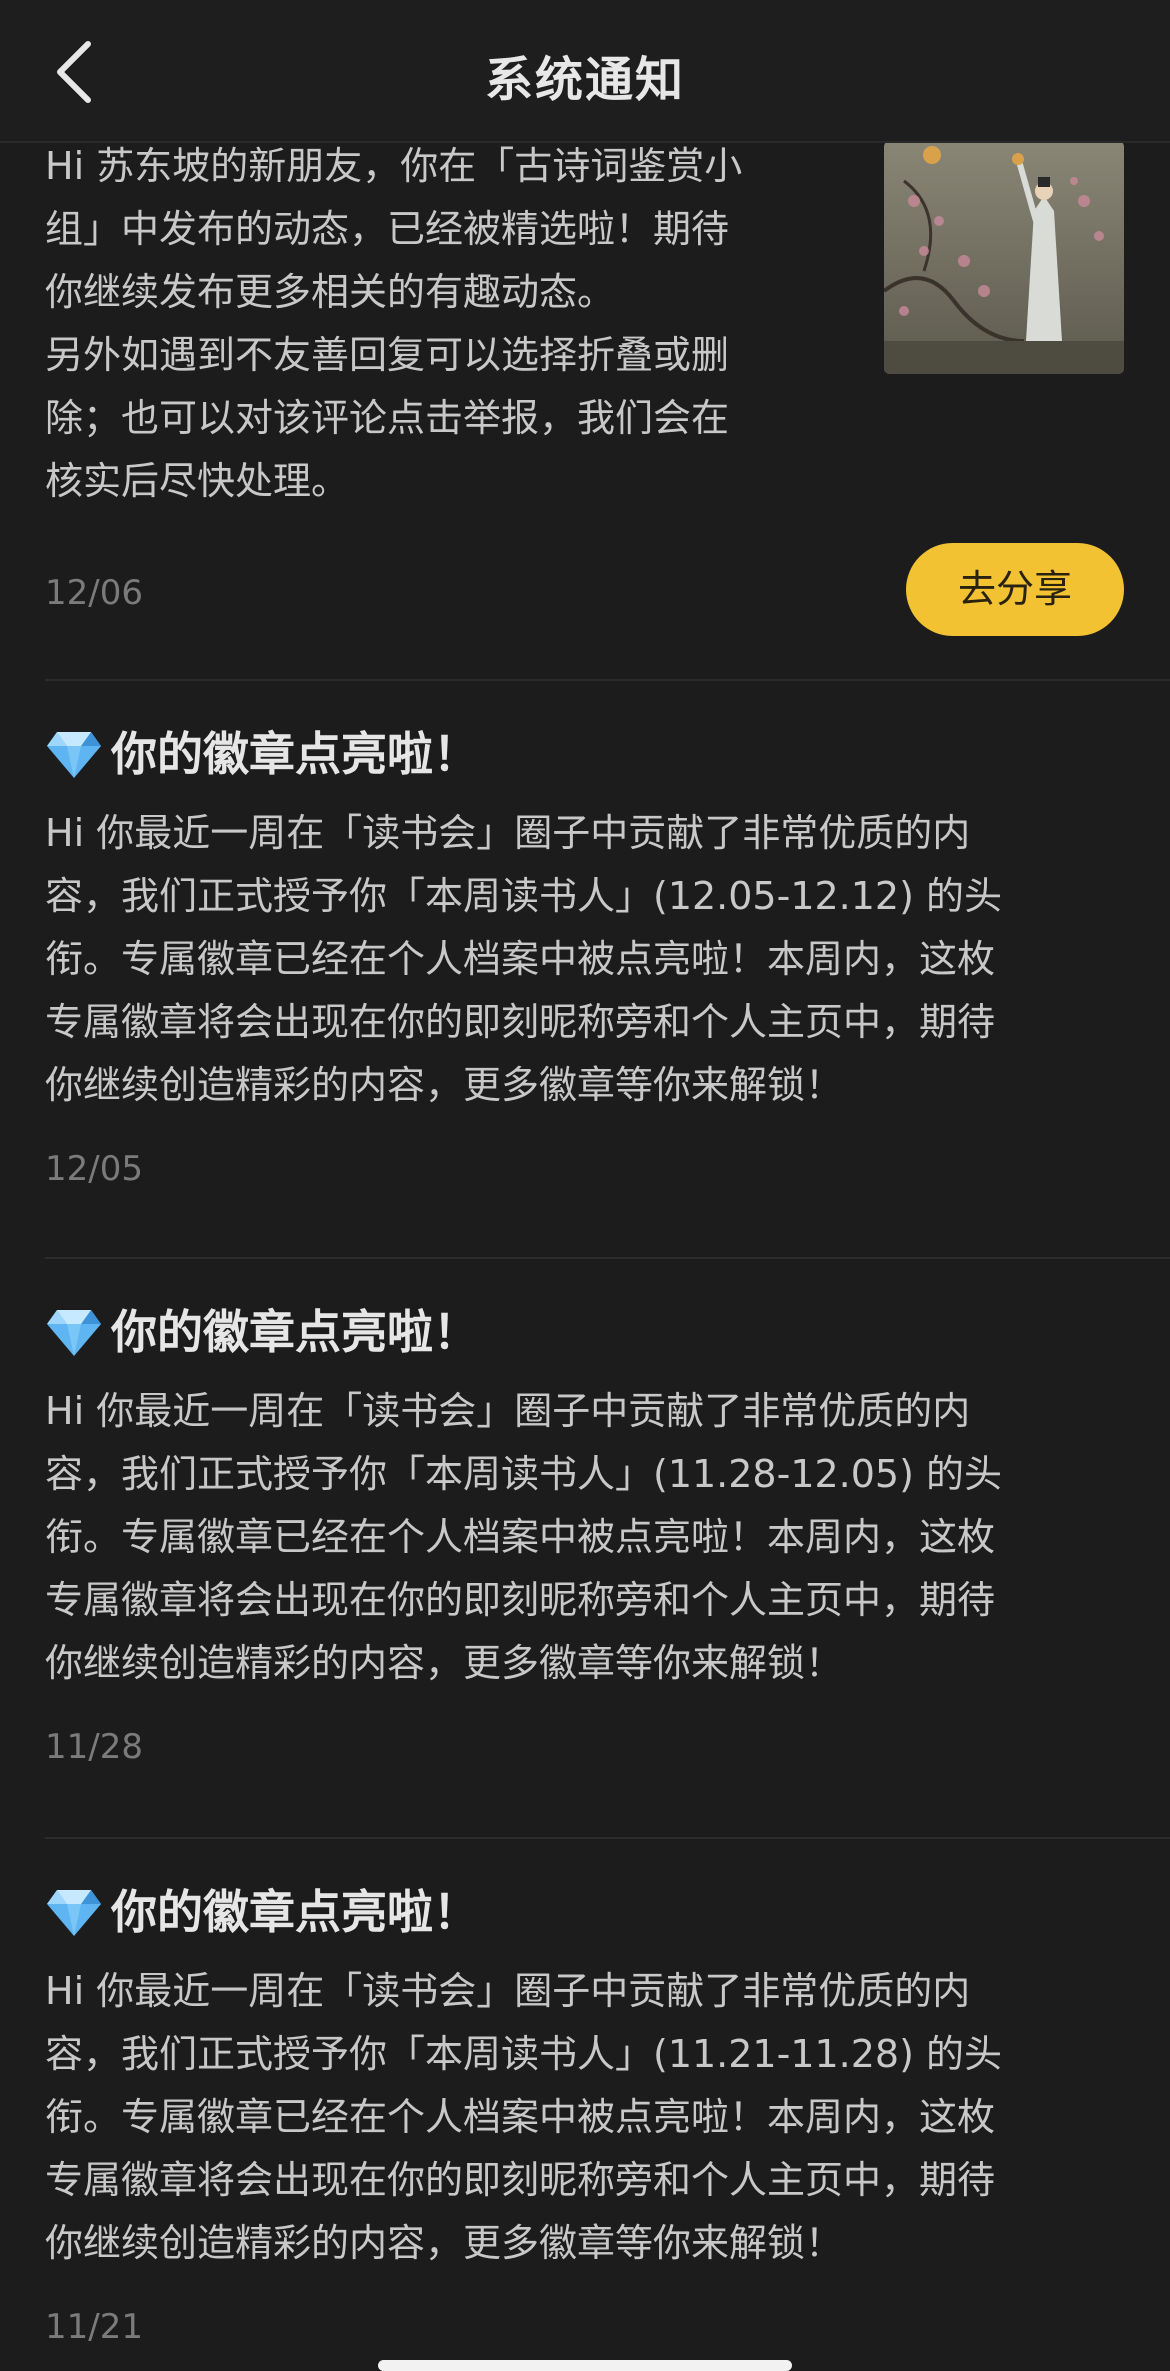 The width and height of the screenshot is (1170, 2371). I want to click on nav-bar: 系统通知, so click(585, 71).